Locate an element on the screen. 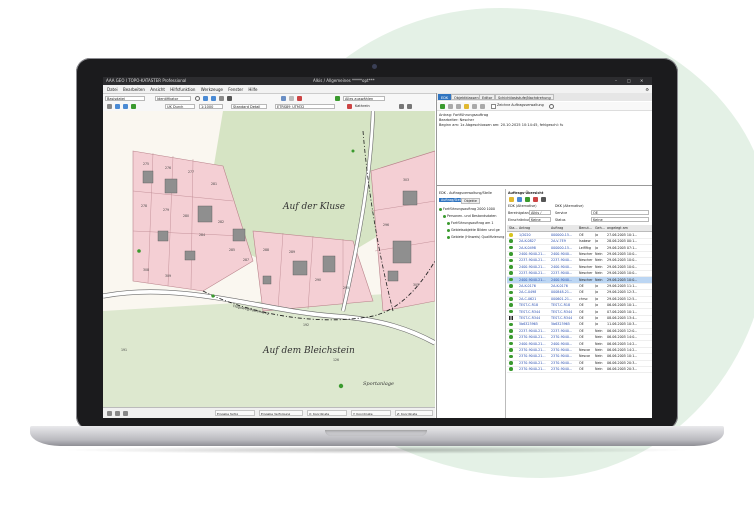 The image size is (754, 508). pointer-icon is located at coordinates (109, 106).